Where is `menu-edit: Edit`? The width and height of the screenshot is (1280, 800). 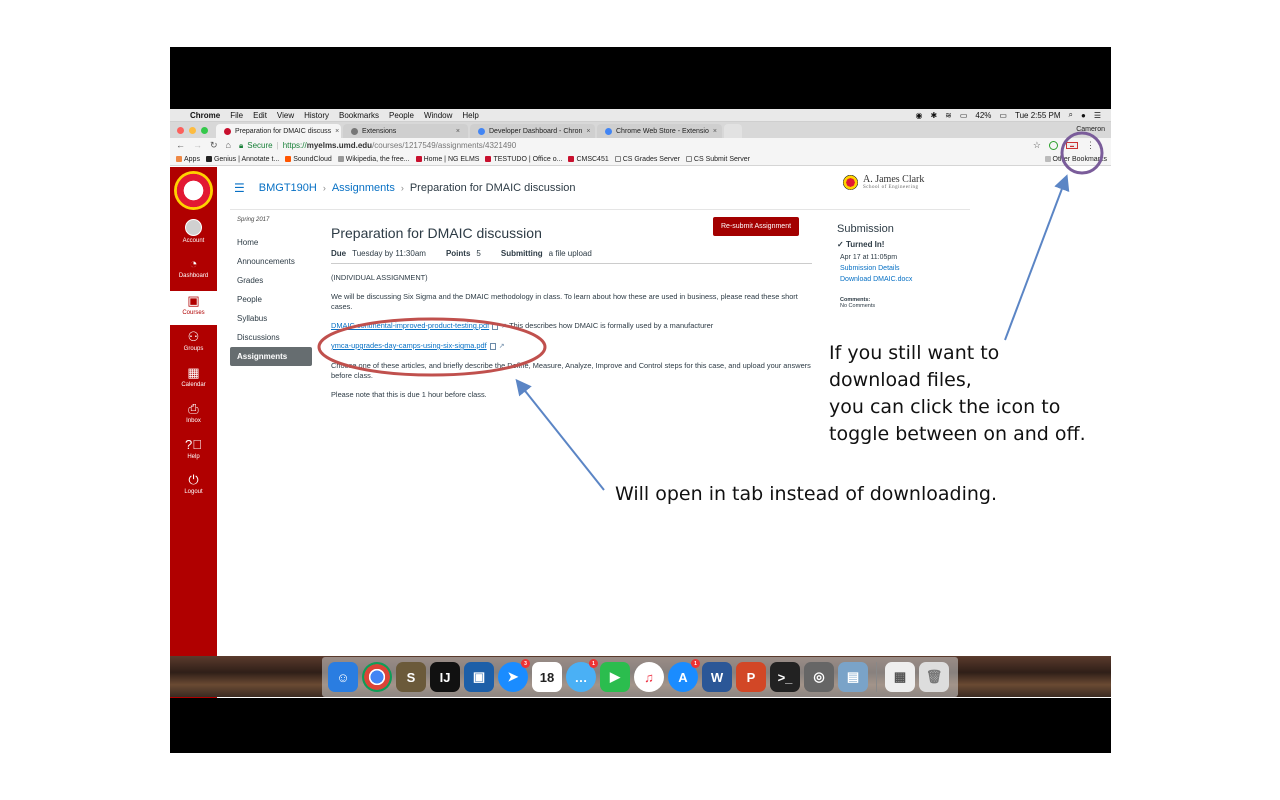 menu-edit: Edit is located at coordinates (260, 115).